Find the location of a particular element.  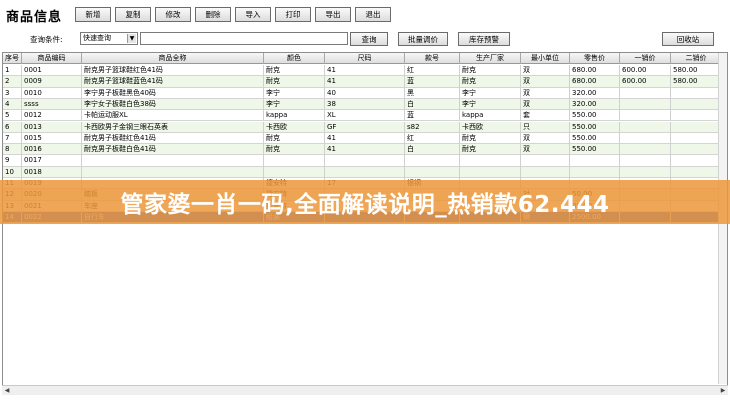

search-bar: 查询条件: 快速查询 ▼ 查询 批量调价 库存预警 回收站 is located at coordinates (365, 39).